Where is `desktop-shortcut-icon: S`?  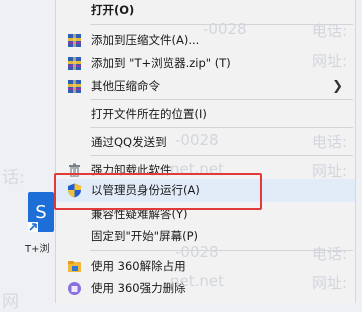
desktop-shortcut-icon: S is located at coordinates (41, 216).